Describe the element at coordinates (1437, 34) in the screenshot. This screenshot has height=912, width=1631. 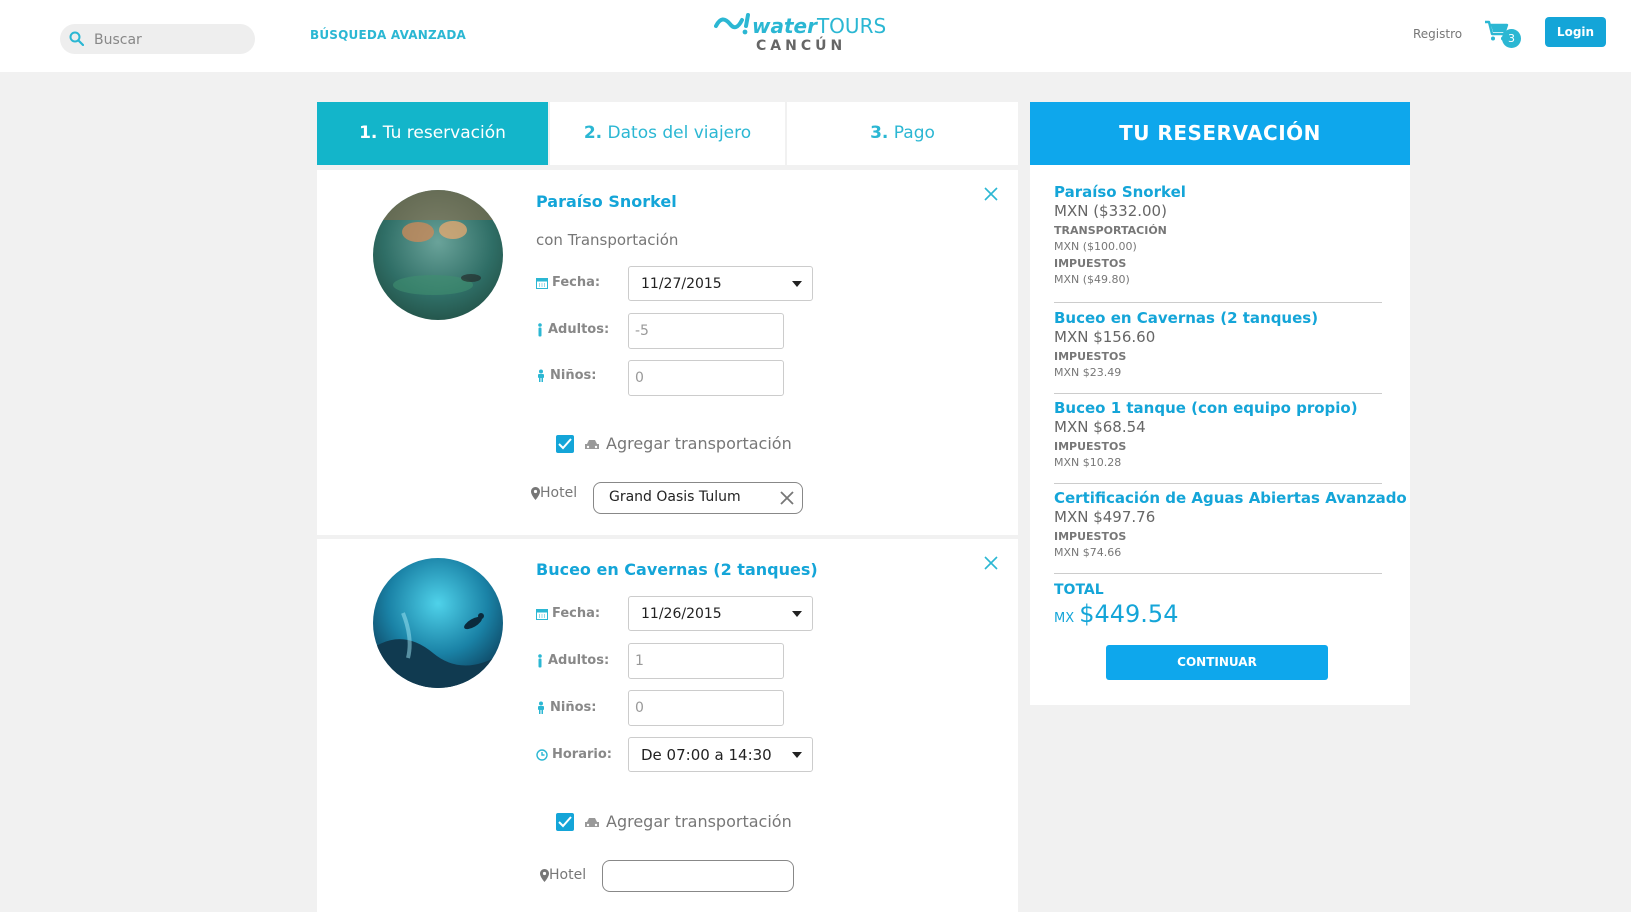
I see `register-link: Registro` at that location.